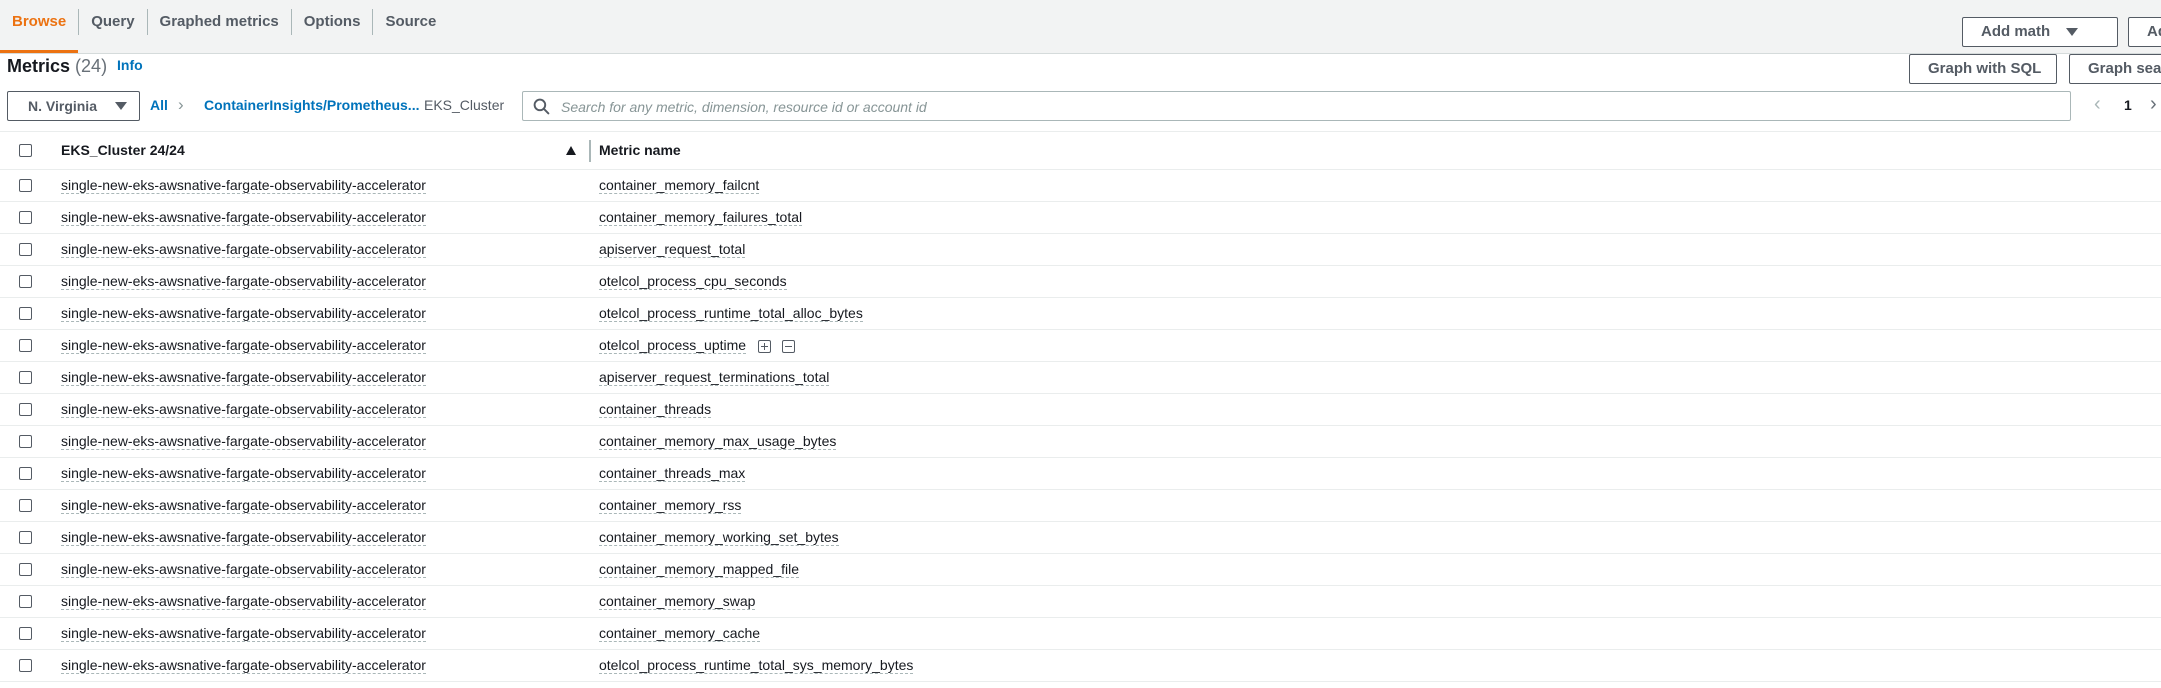 The image size is (2161, 688). What do you see at coordinates (679, 186) in the screenshot?
I see `metric-name-cell: container_memory_failcnt` at bounding box center [679, 186].